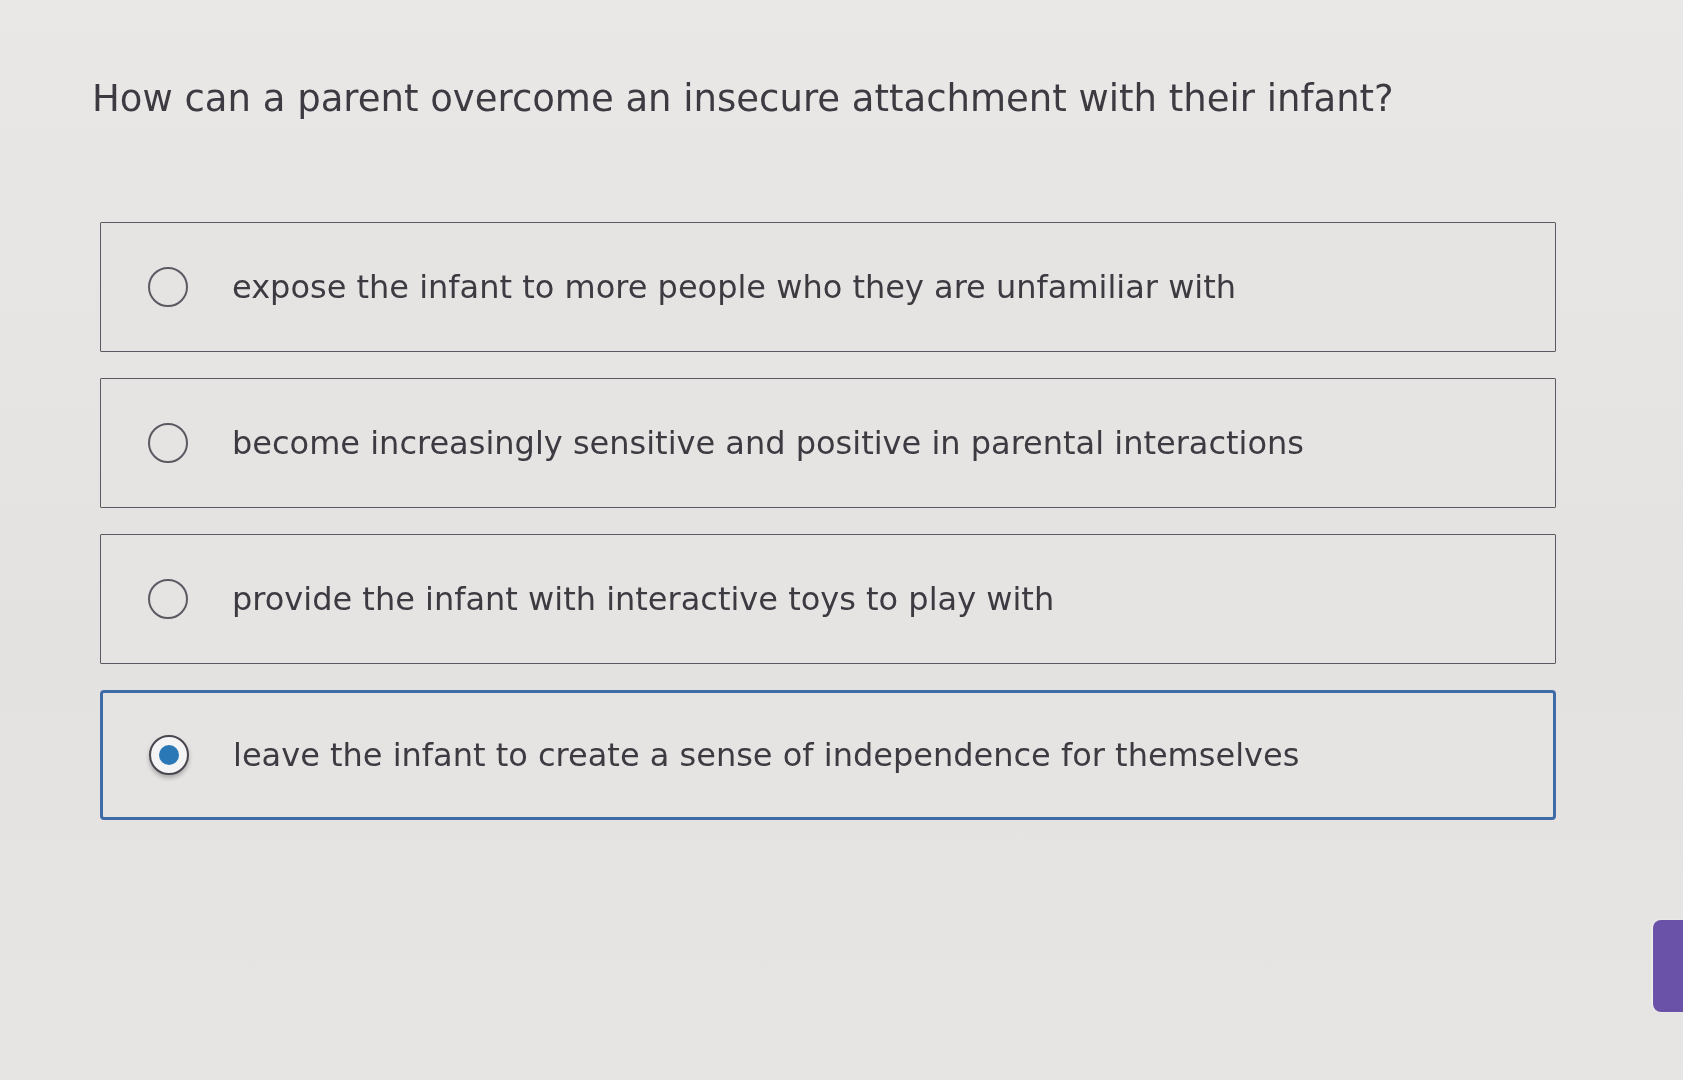  I want to click on answer-option: leave the infant to create a sense of independence for themselves, so click(828, 755).